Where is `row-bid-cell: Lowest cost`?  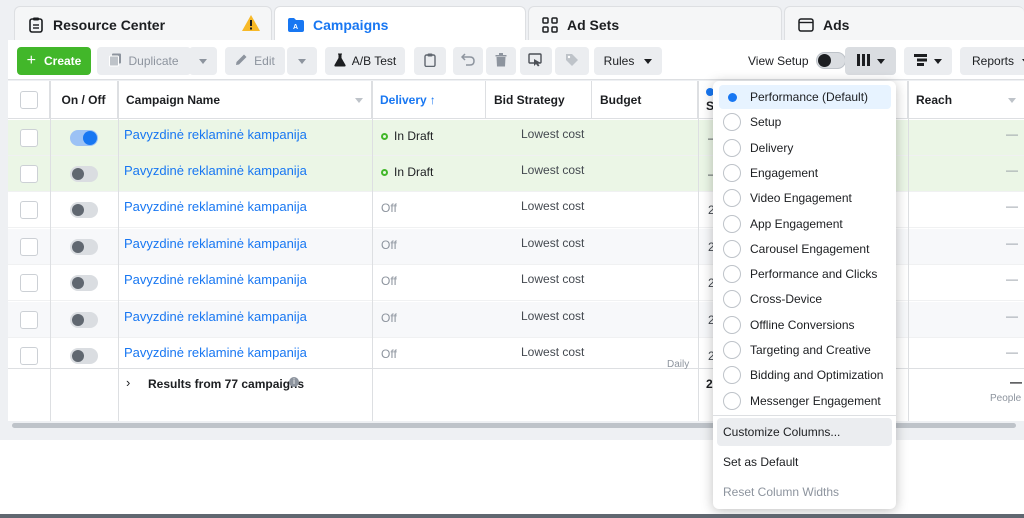 row-bid-cell: Lowest cost is located at coordinates (552, 352).